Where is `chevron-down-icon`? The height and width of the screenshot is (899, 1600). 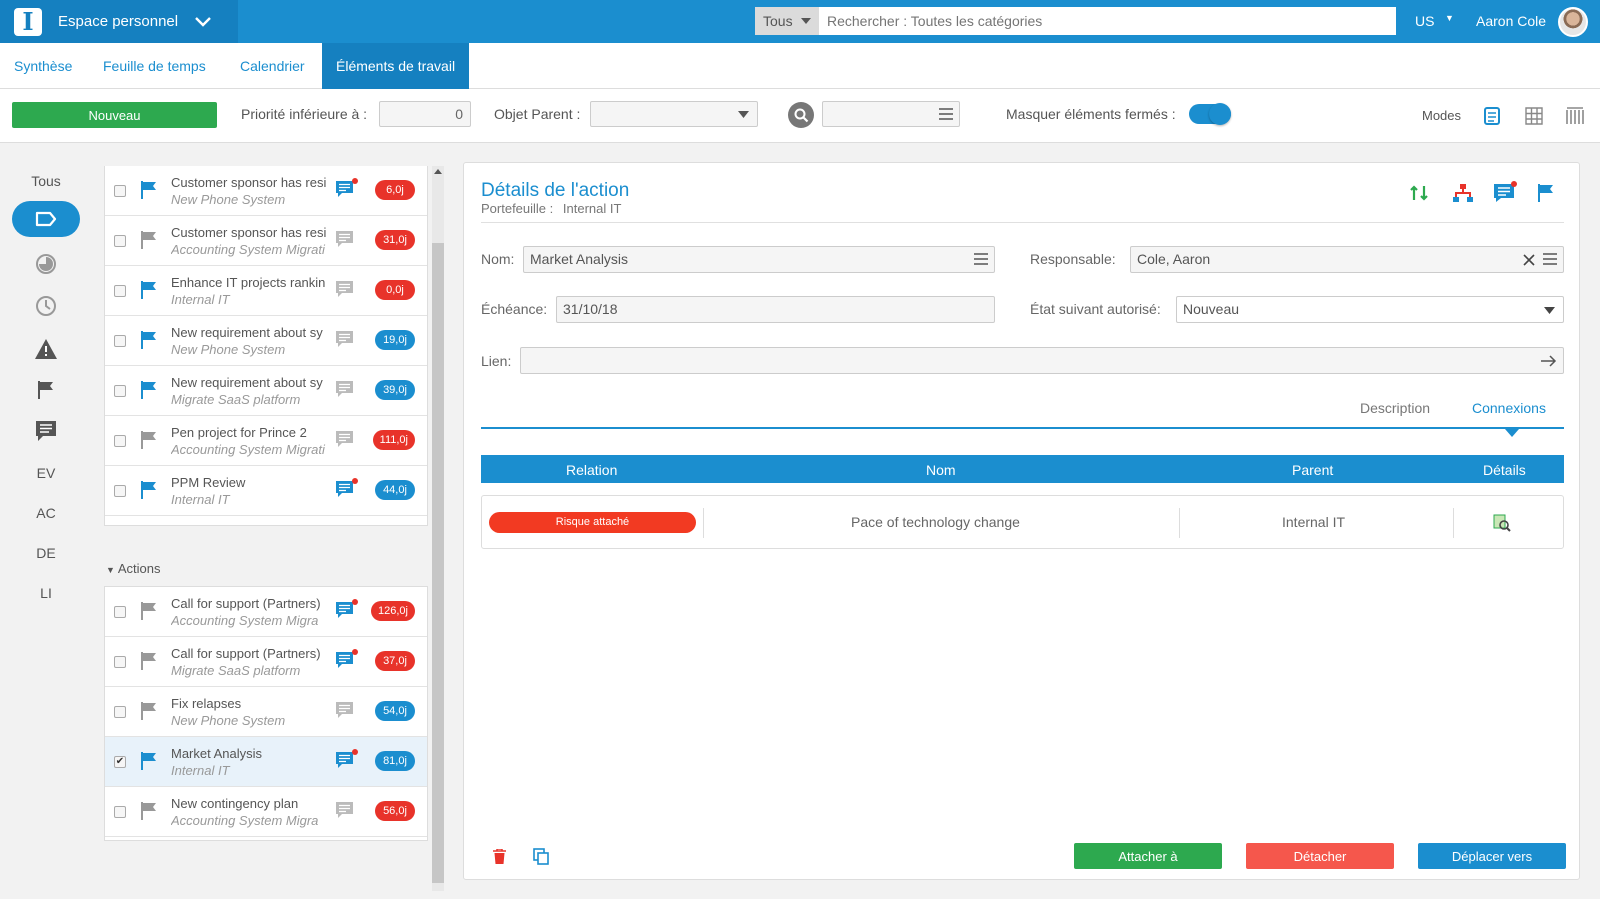
chevron-down-icon is located at coordinates (203, 21).